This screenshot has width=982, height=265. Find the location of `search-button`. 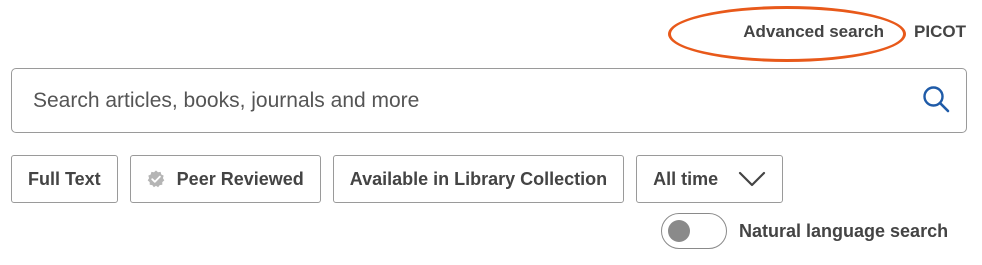

search-button is located at coordinates (936, 100).